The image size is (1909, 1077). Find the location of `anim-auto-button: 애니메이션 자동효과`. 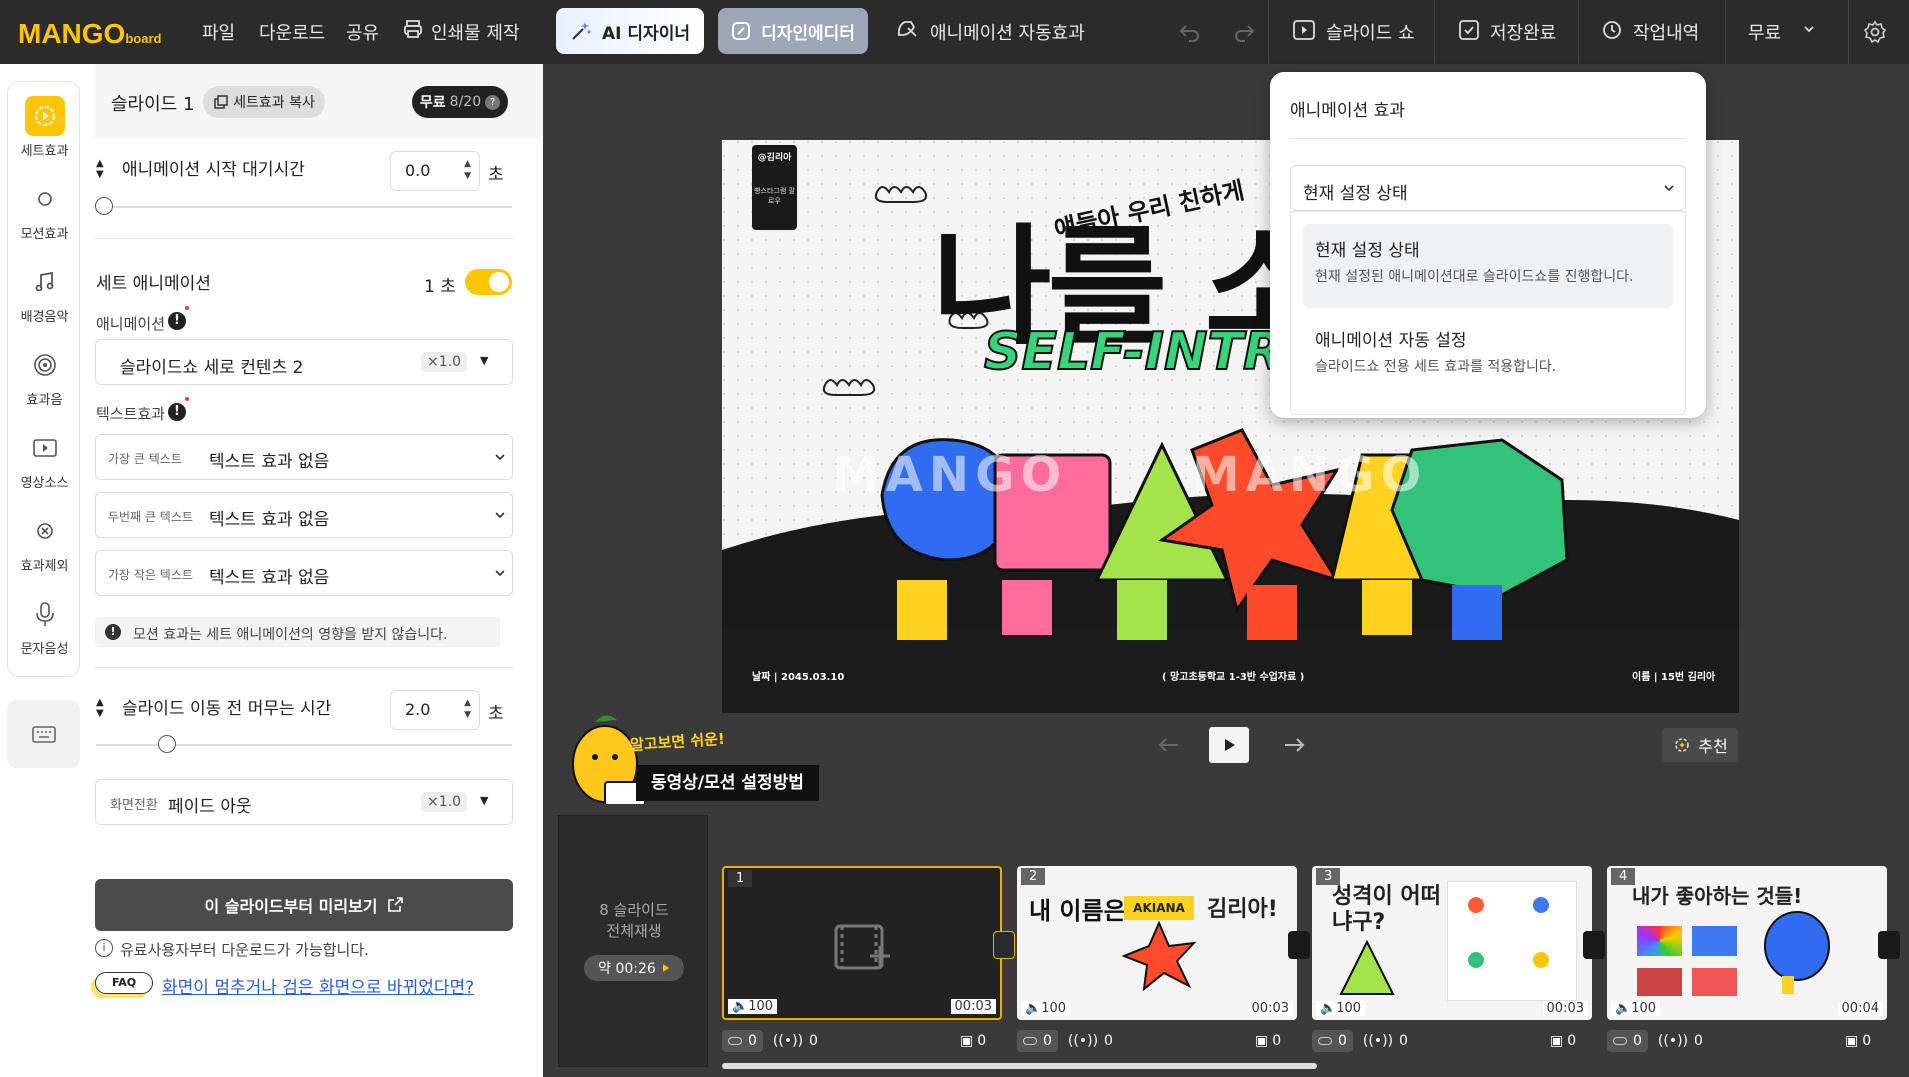

anim-auto-button: 애니메이션 자동효과 is located at coordinates (990, 32).